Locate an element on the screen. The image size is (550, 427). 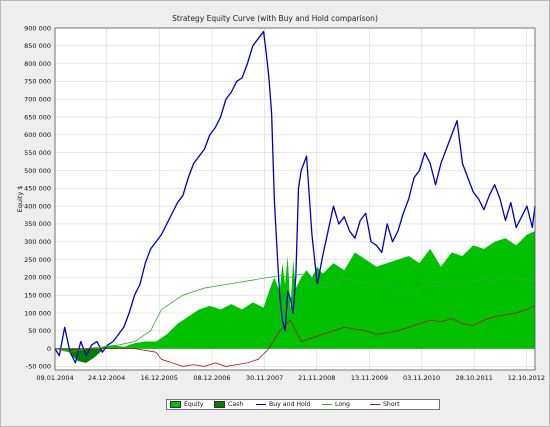
legend-label: Equity is located at coordinates (194, 404).